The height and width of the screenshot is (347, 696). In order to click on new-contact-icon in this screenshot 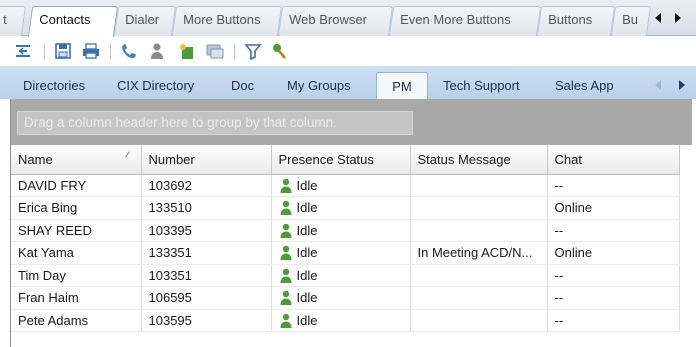, I will do `click(187, 51)`.